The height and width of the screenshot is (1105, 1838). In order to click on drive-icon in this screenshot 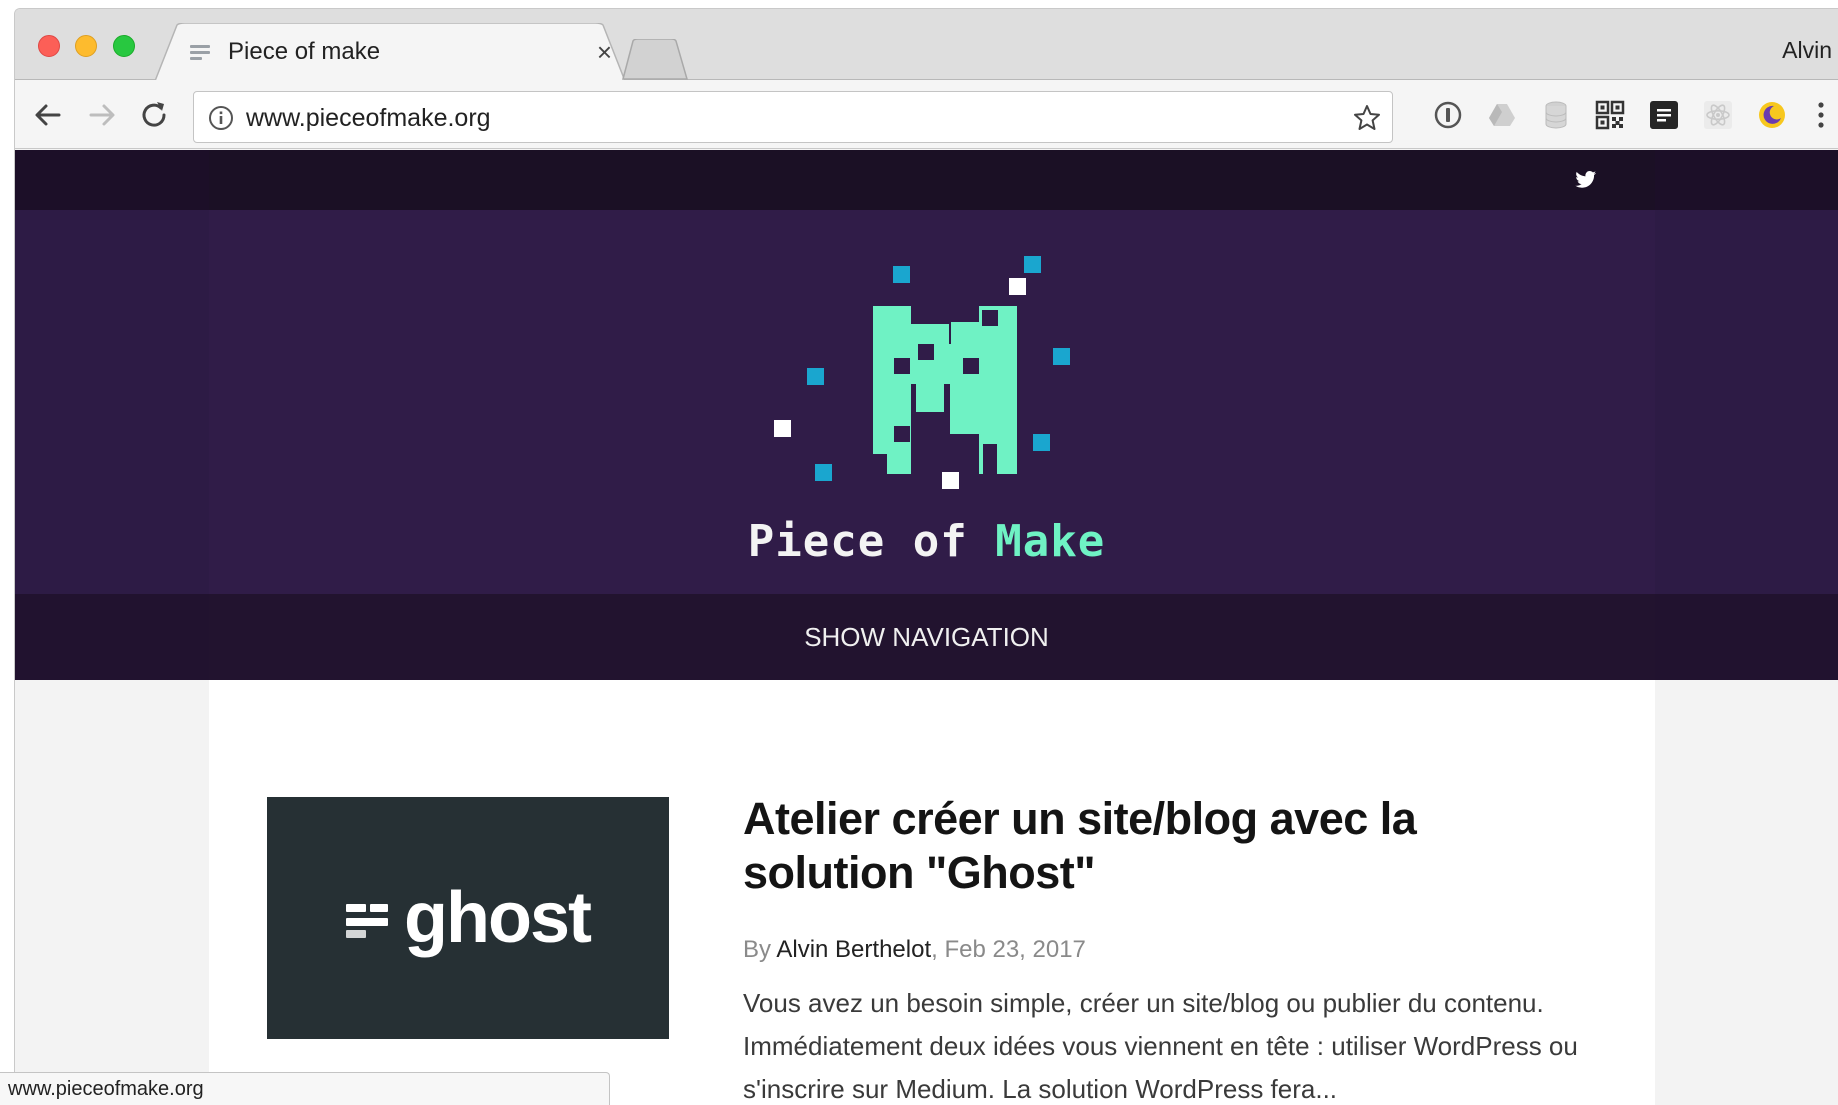, I will do `click(1502, 115)`.